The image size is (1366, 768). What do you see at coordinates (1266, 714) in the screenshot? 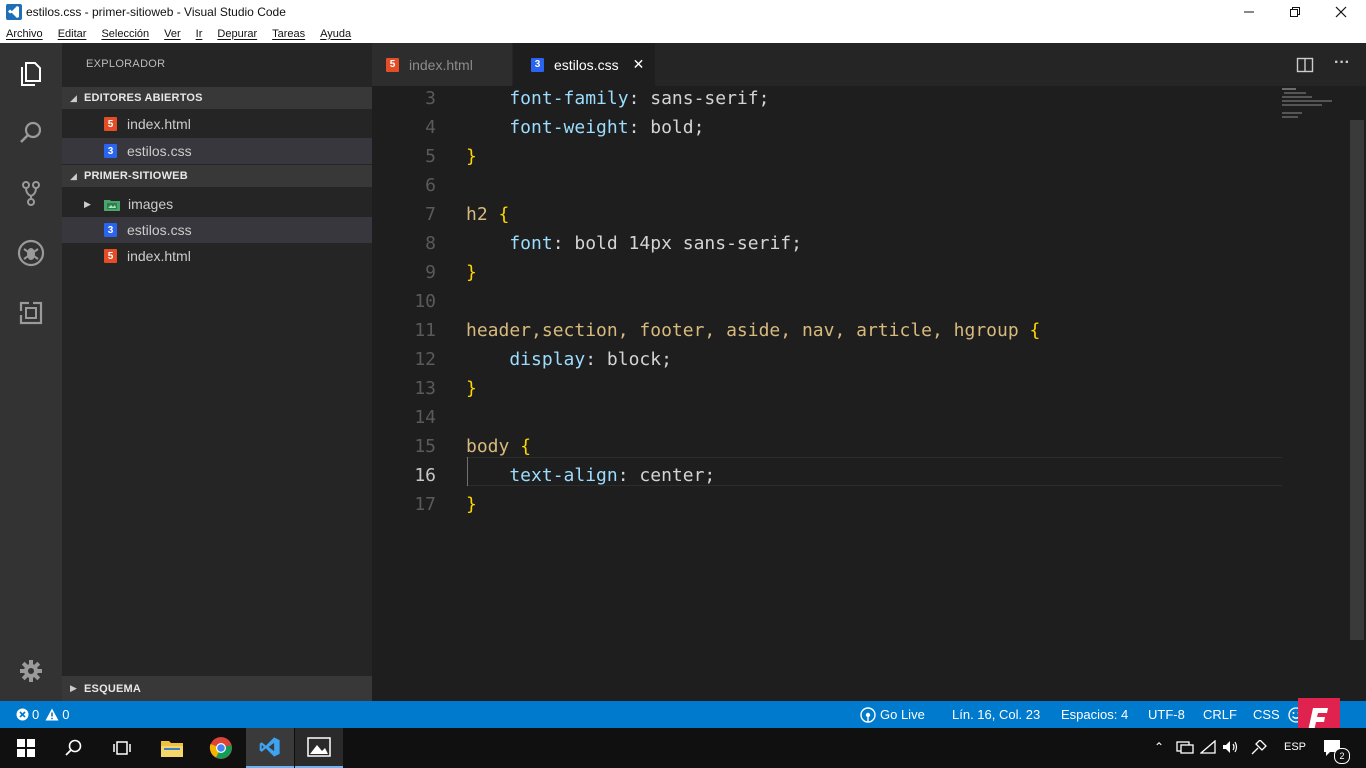
I see `language-mode: CSS` at bounding box center [1266, 714].